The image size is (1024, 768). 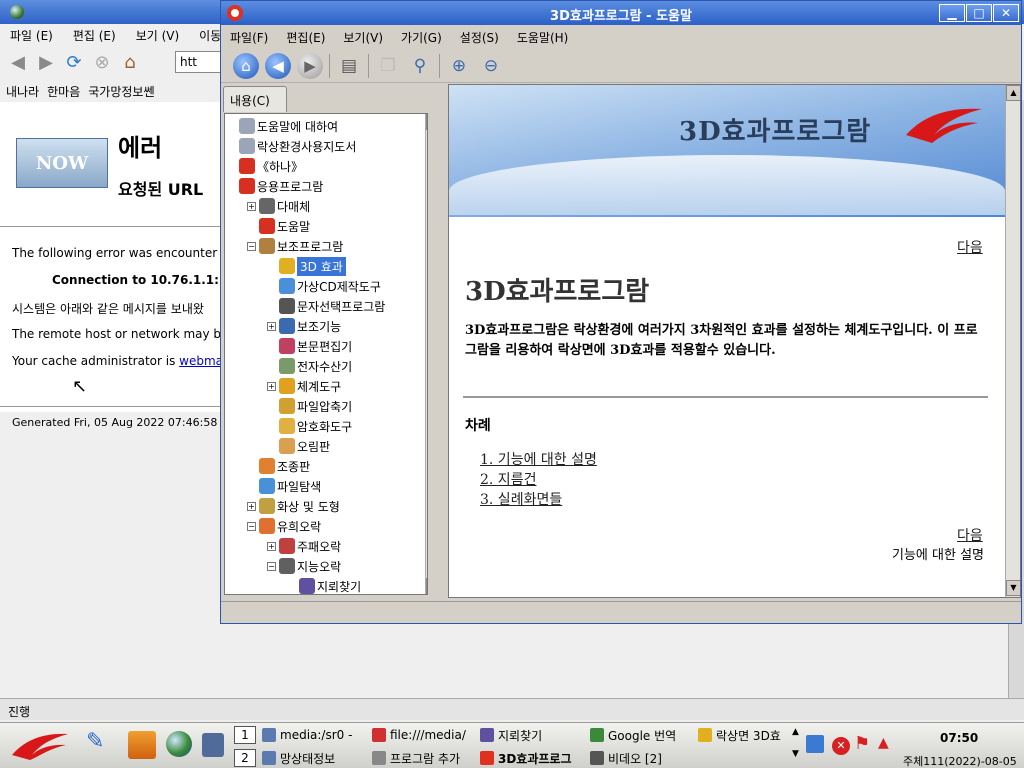 What do you see at coordinates (157, 35) in the screenshot?
I see `browser-menu-view: 보기 (V)` at bounding box center [157, 35].